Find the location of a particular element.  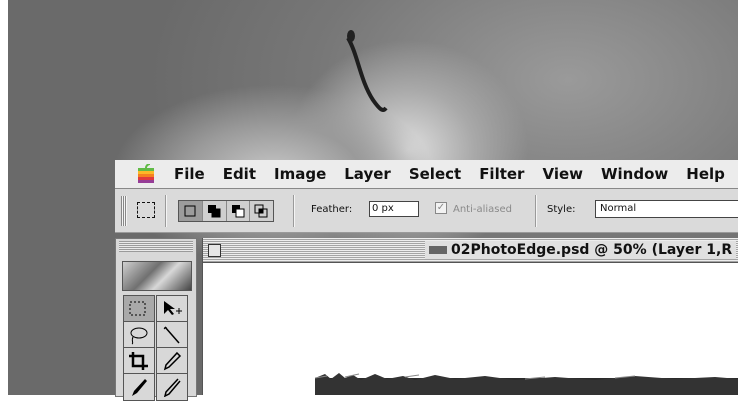

menu-file: File is located at coordinates (189, 174).